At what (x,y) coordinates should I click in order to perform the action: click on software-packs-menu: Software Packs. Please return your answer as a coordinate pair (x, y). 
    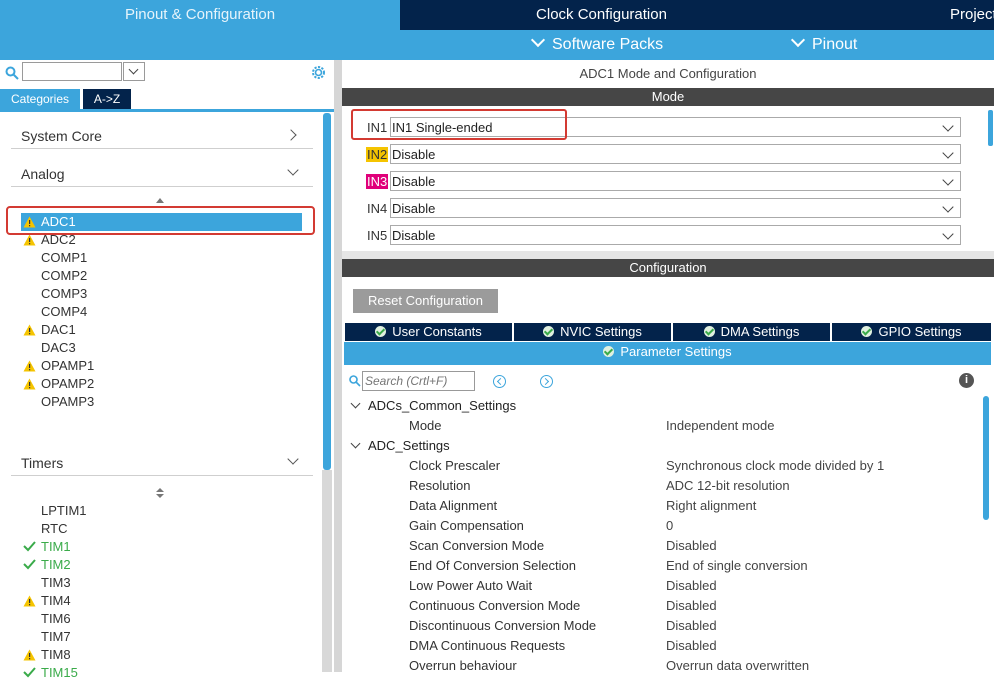
    Looking at the image, I should click on (597, 45).